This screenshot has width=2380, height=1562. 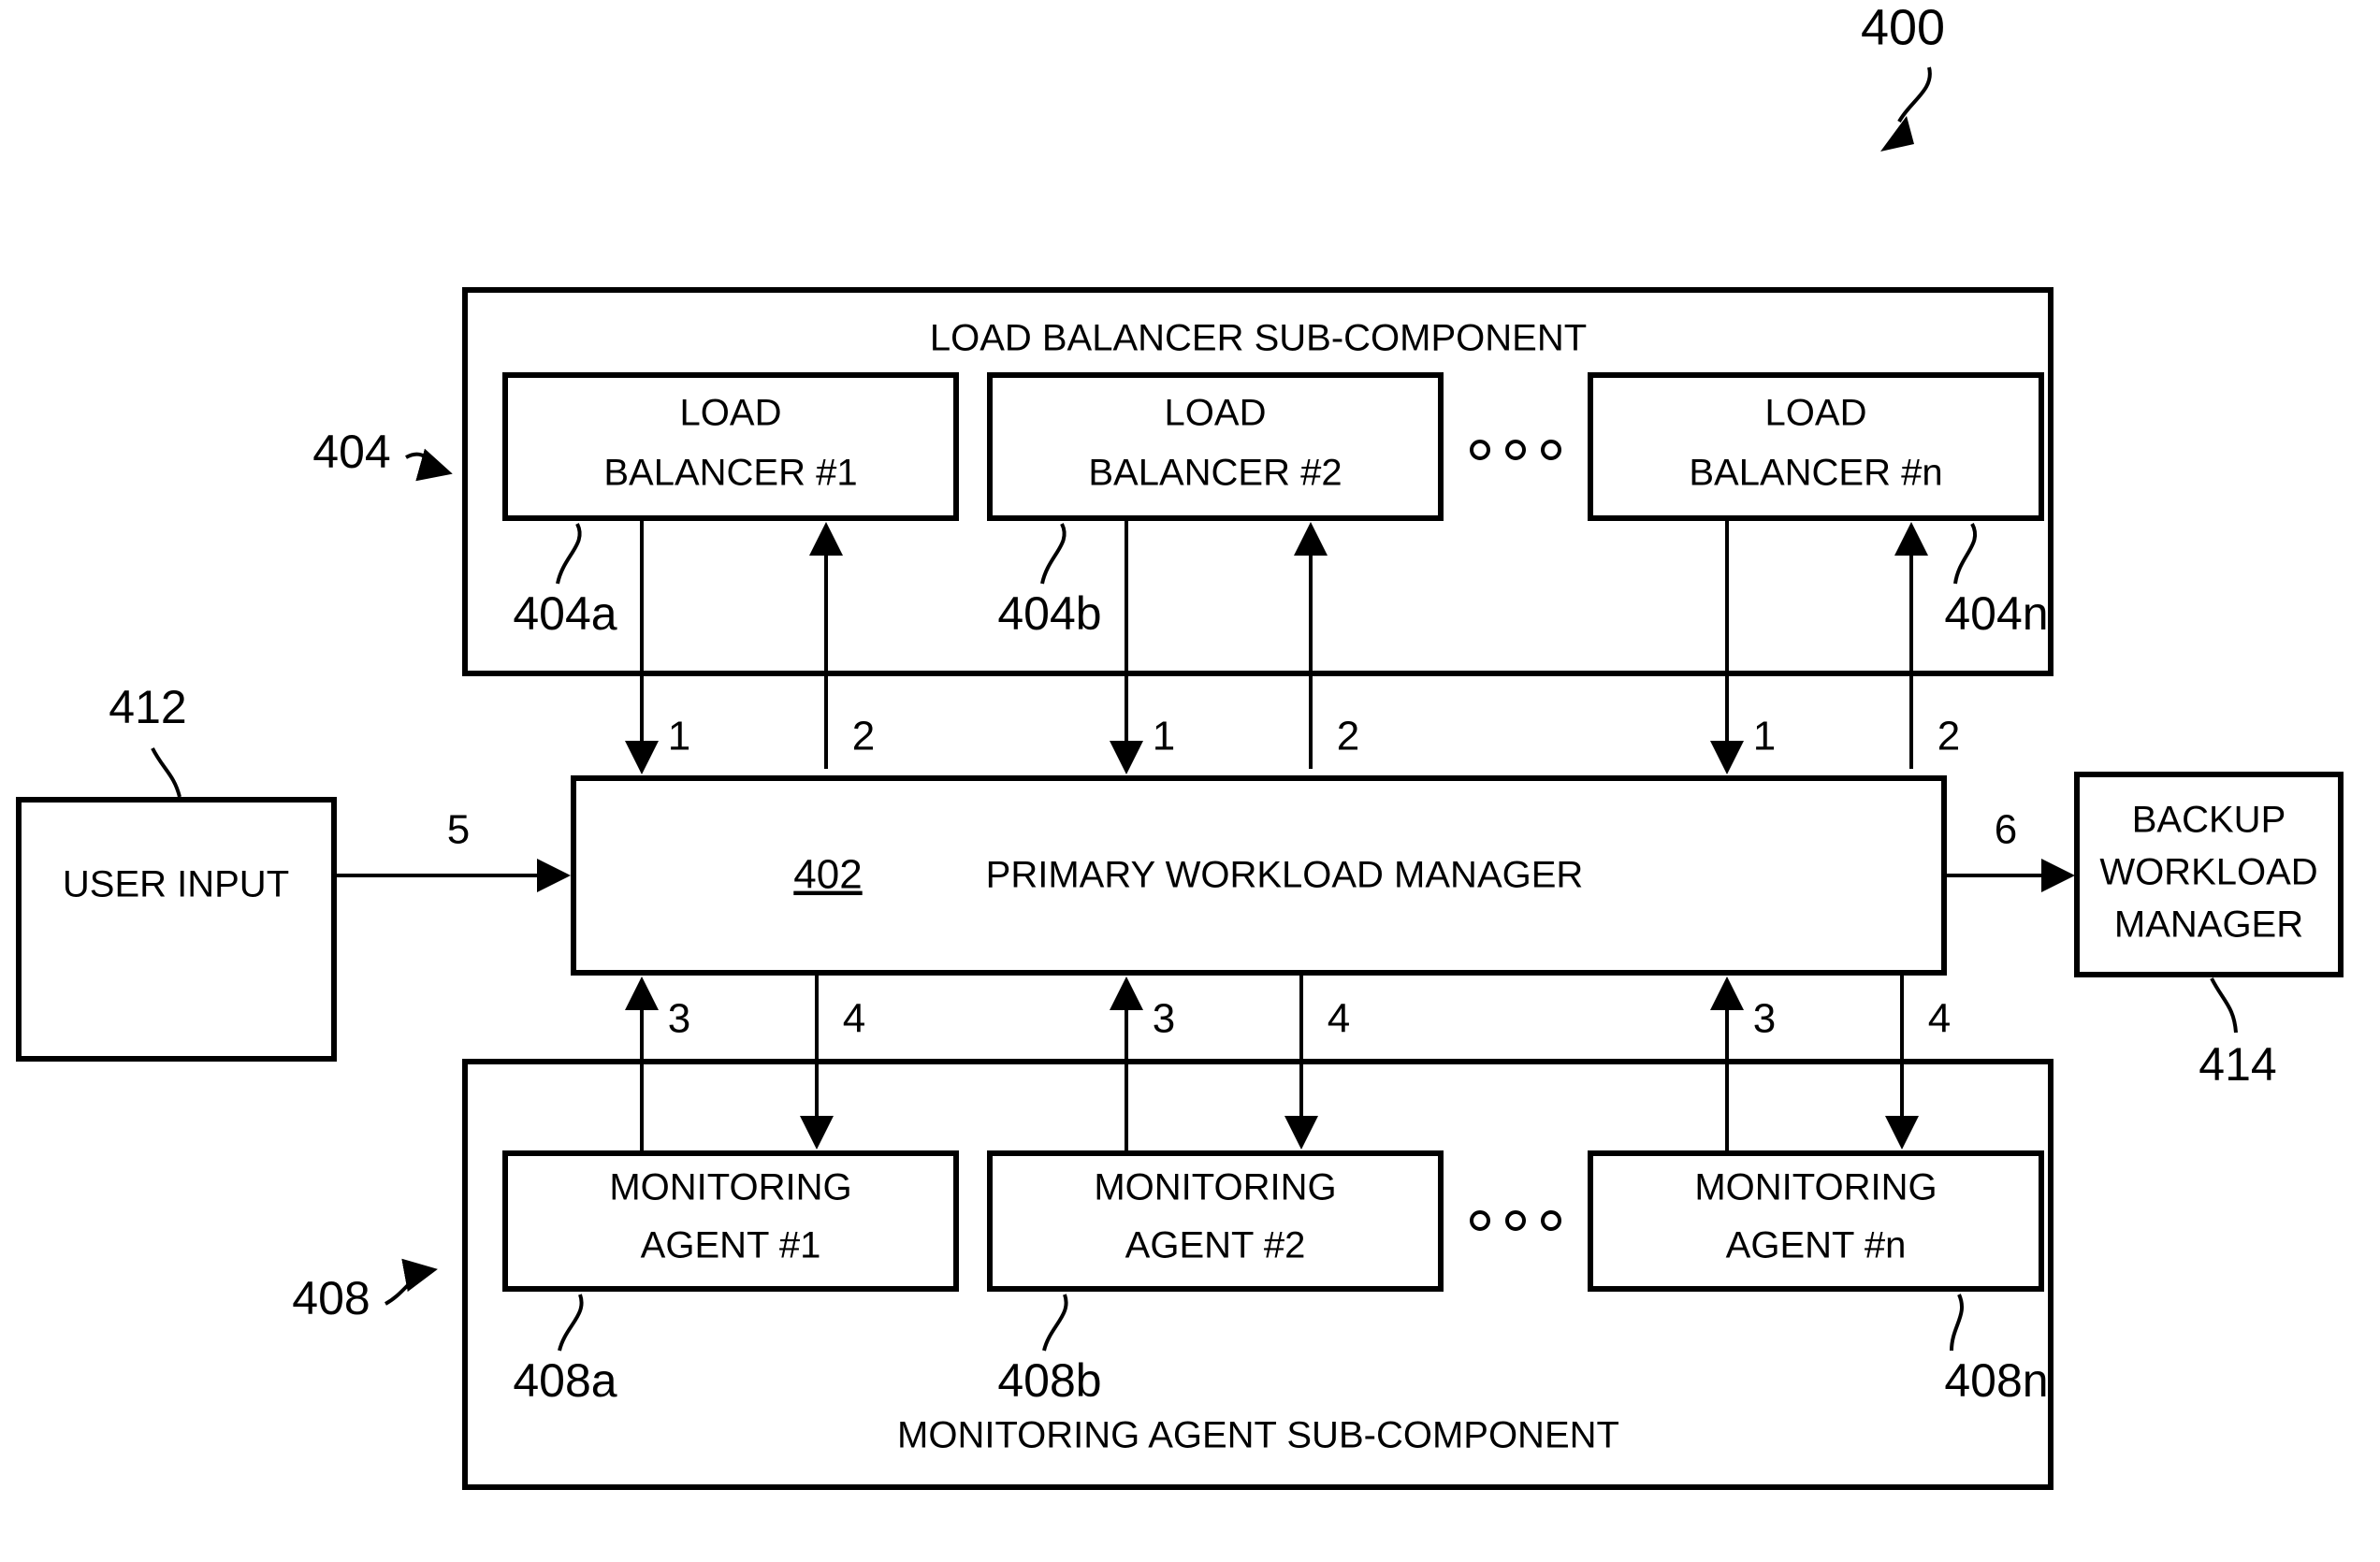 I want to click on flow-label-lb1-up: 2, so click(x=863, y=736).